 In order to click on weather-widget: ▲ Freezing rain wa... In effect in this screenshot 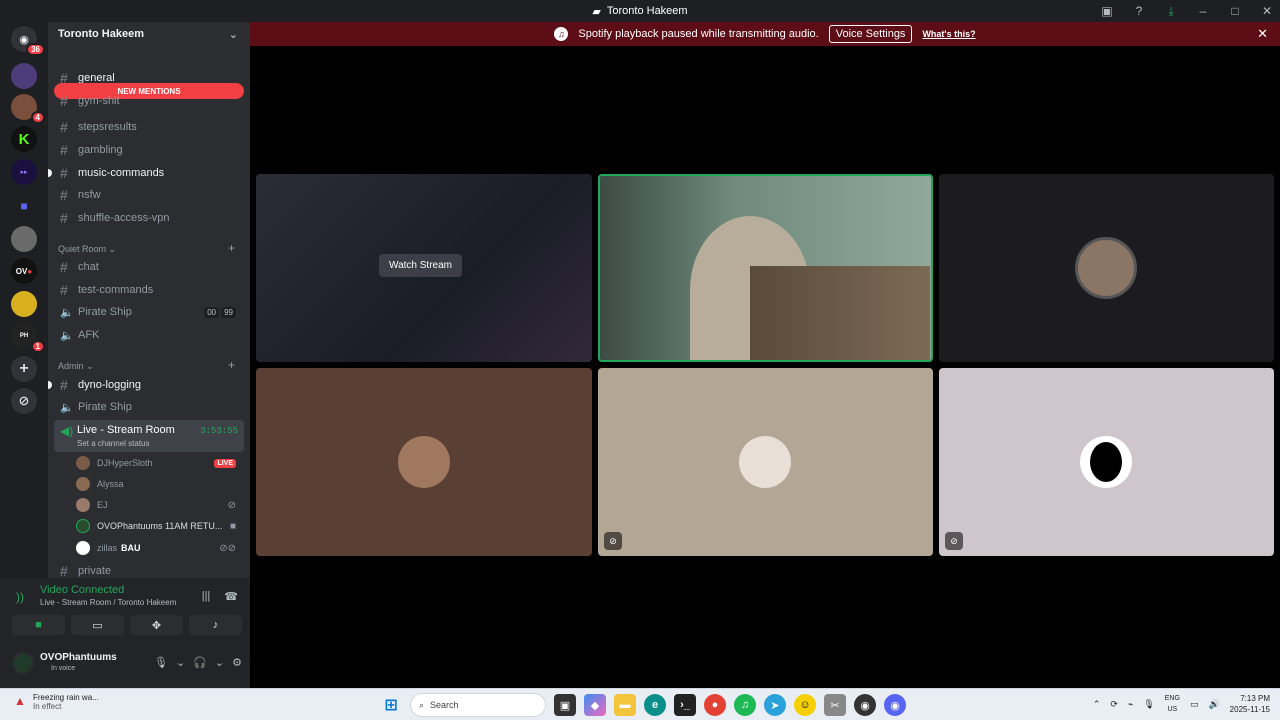, I will do `click(56, 702)`.